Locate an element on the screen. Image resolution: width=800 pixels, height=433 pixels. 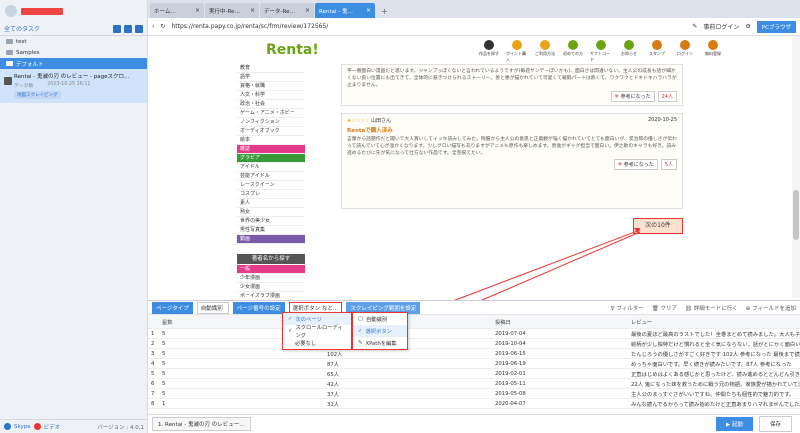
detail-mode-button: ⛓ 詳細モードに行く is located at coordinates (711, 308).